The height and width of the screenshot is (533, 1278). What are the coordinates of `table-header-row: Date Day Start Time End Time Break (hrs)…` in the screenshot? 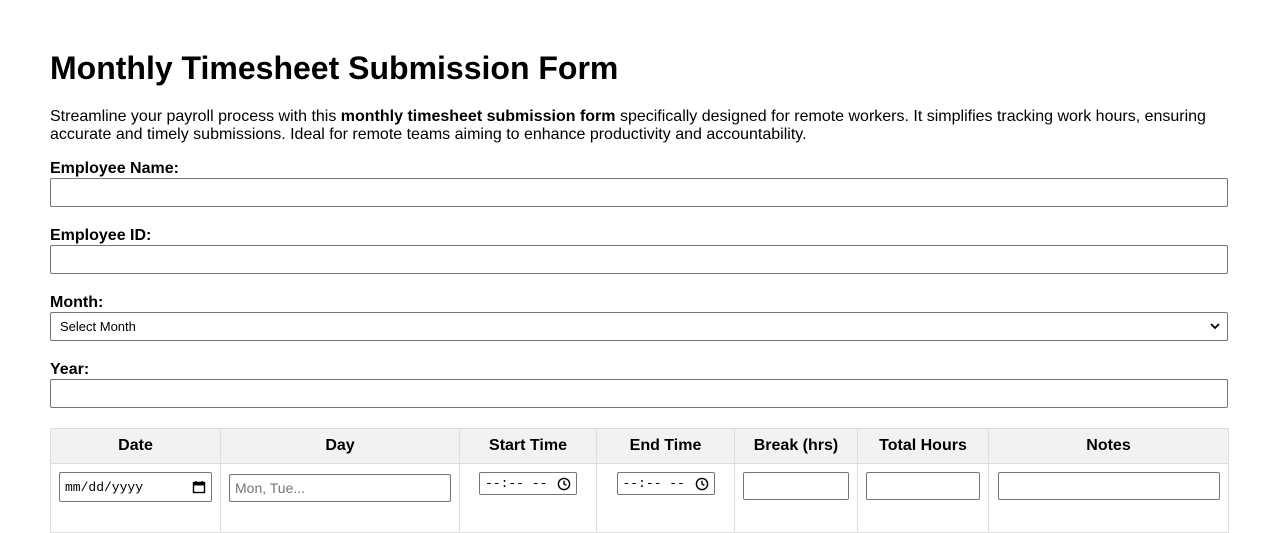 It's located at (639, 446).